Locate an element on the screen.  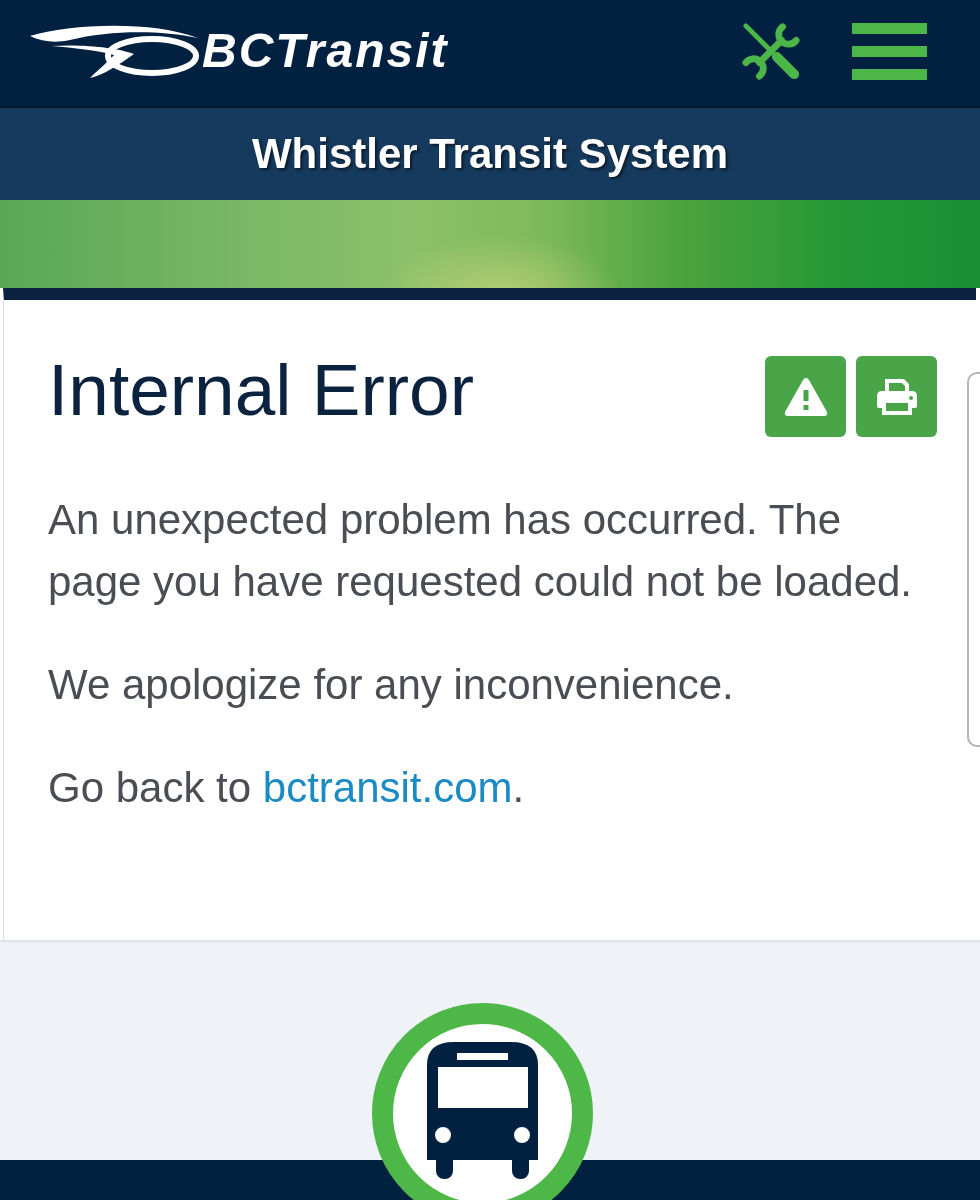
printer-icon is located at coordinates (896, 396).